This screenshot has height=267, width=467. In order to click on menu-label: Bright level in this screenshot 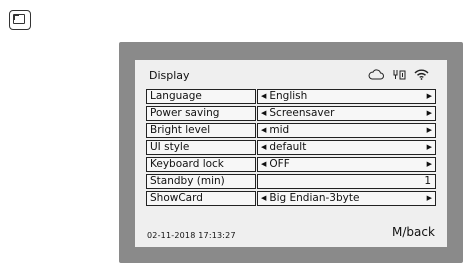, I will do `click(201, 130)`.